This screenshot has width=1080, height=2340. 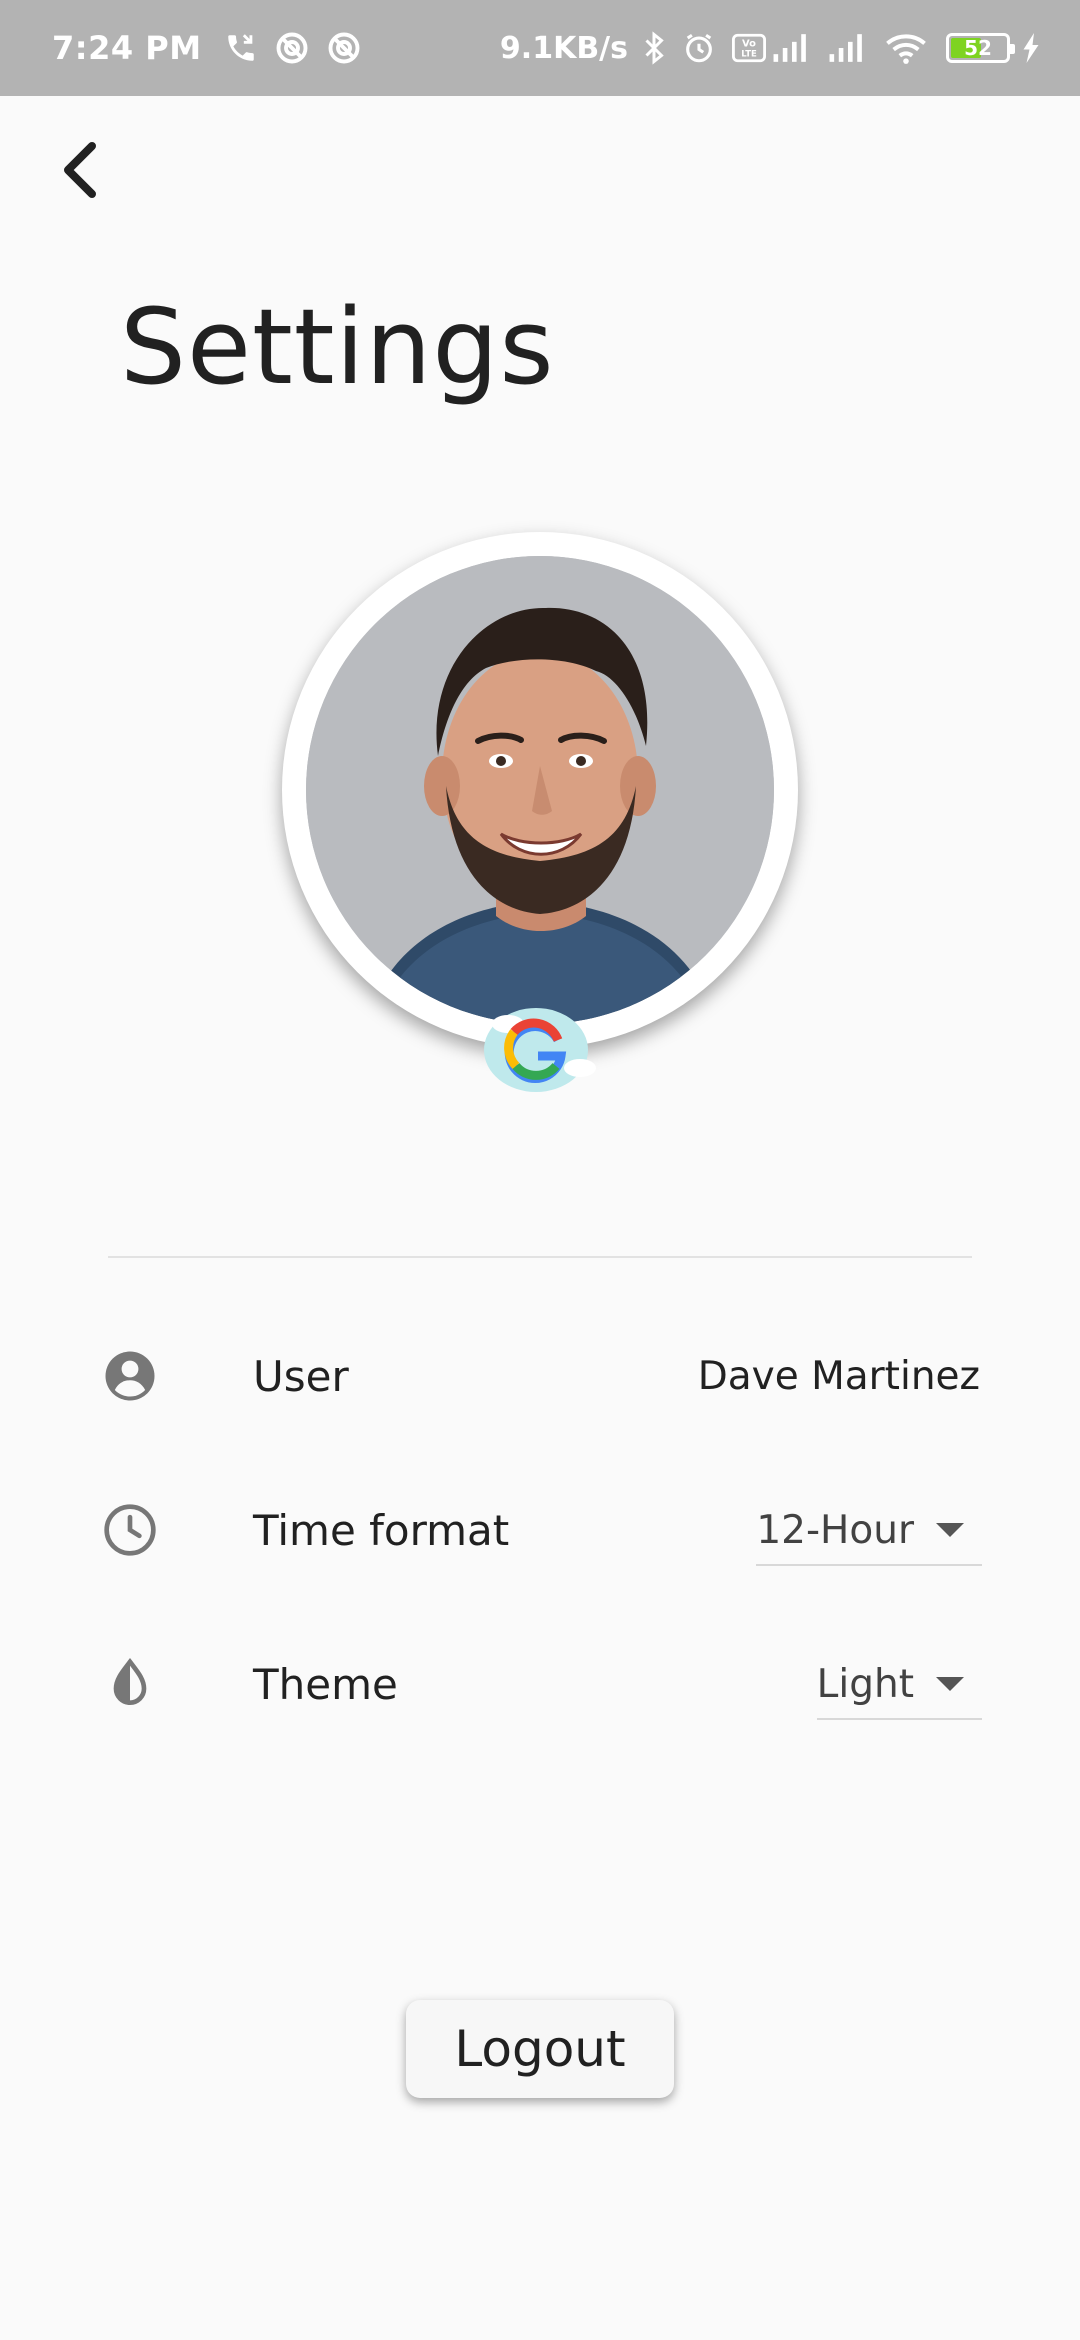 I want to click on status-time: 7:24 PM, so click(x=127, y=48).